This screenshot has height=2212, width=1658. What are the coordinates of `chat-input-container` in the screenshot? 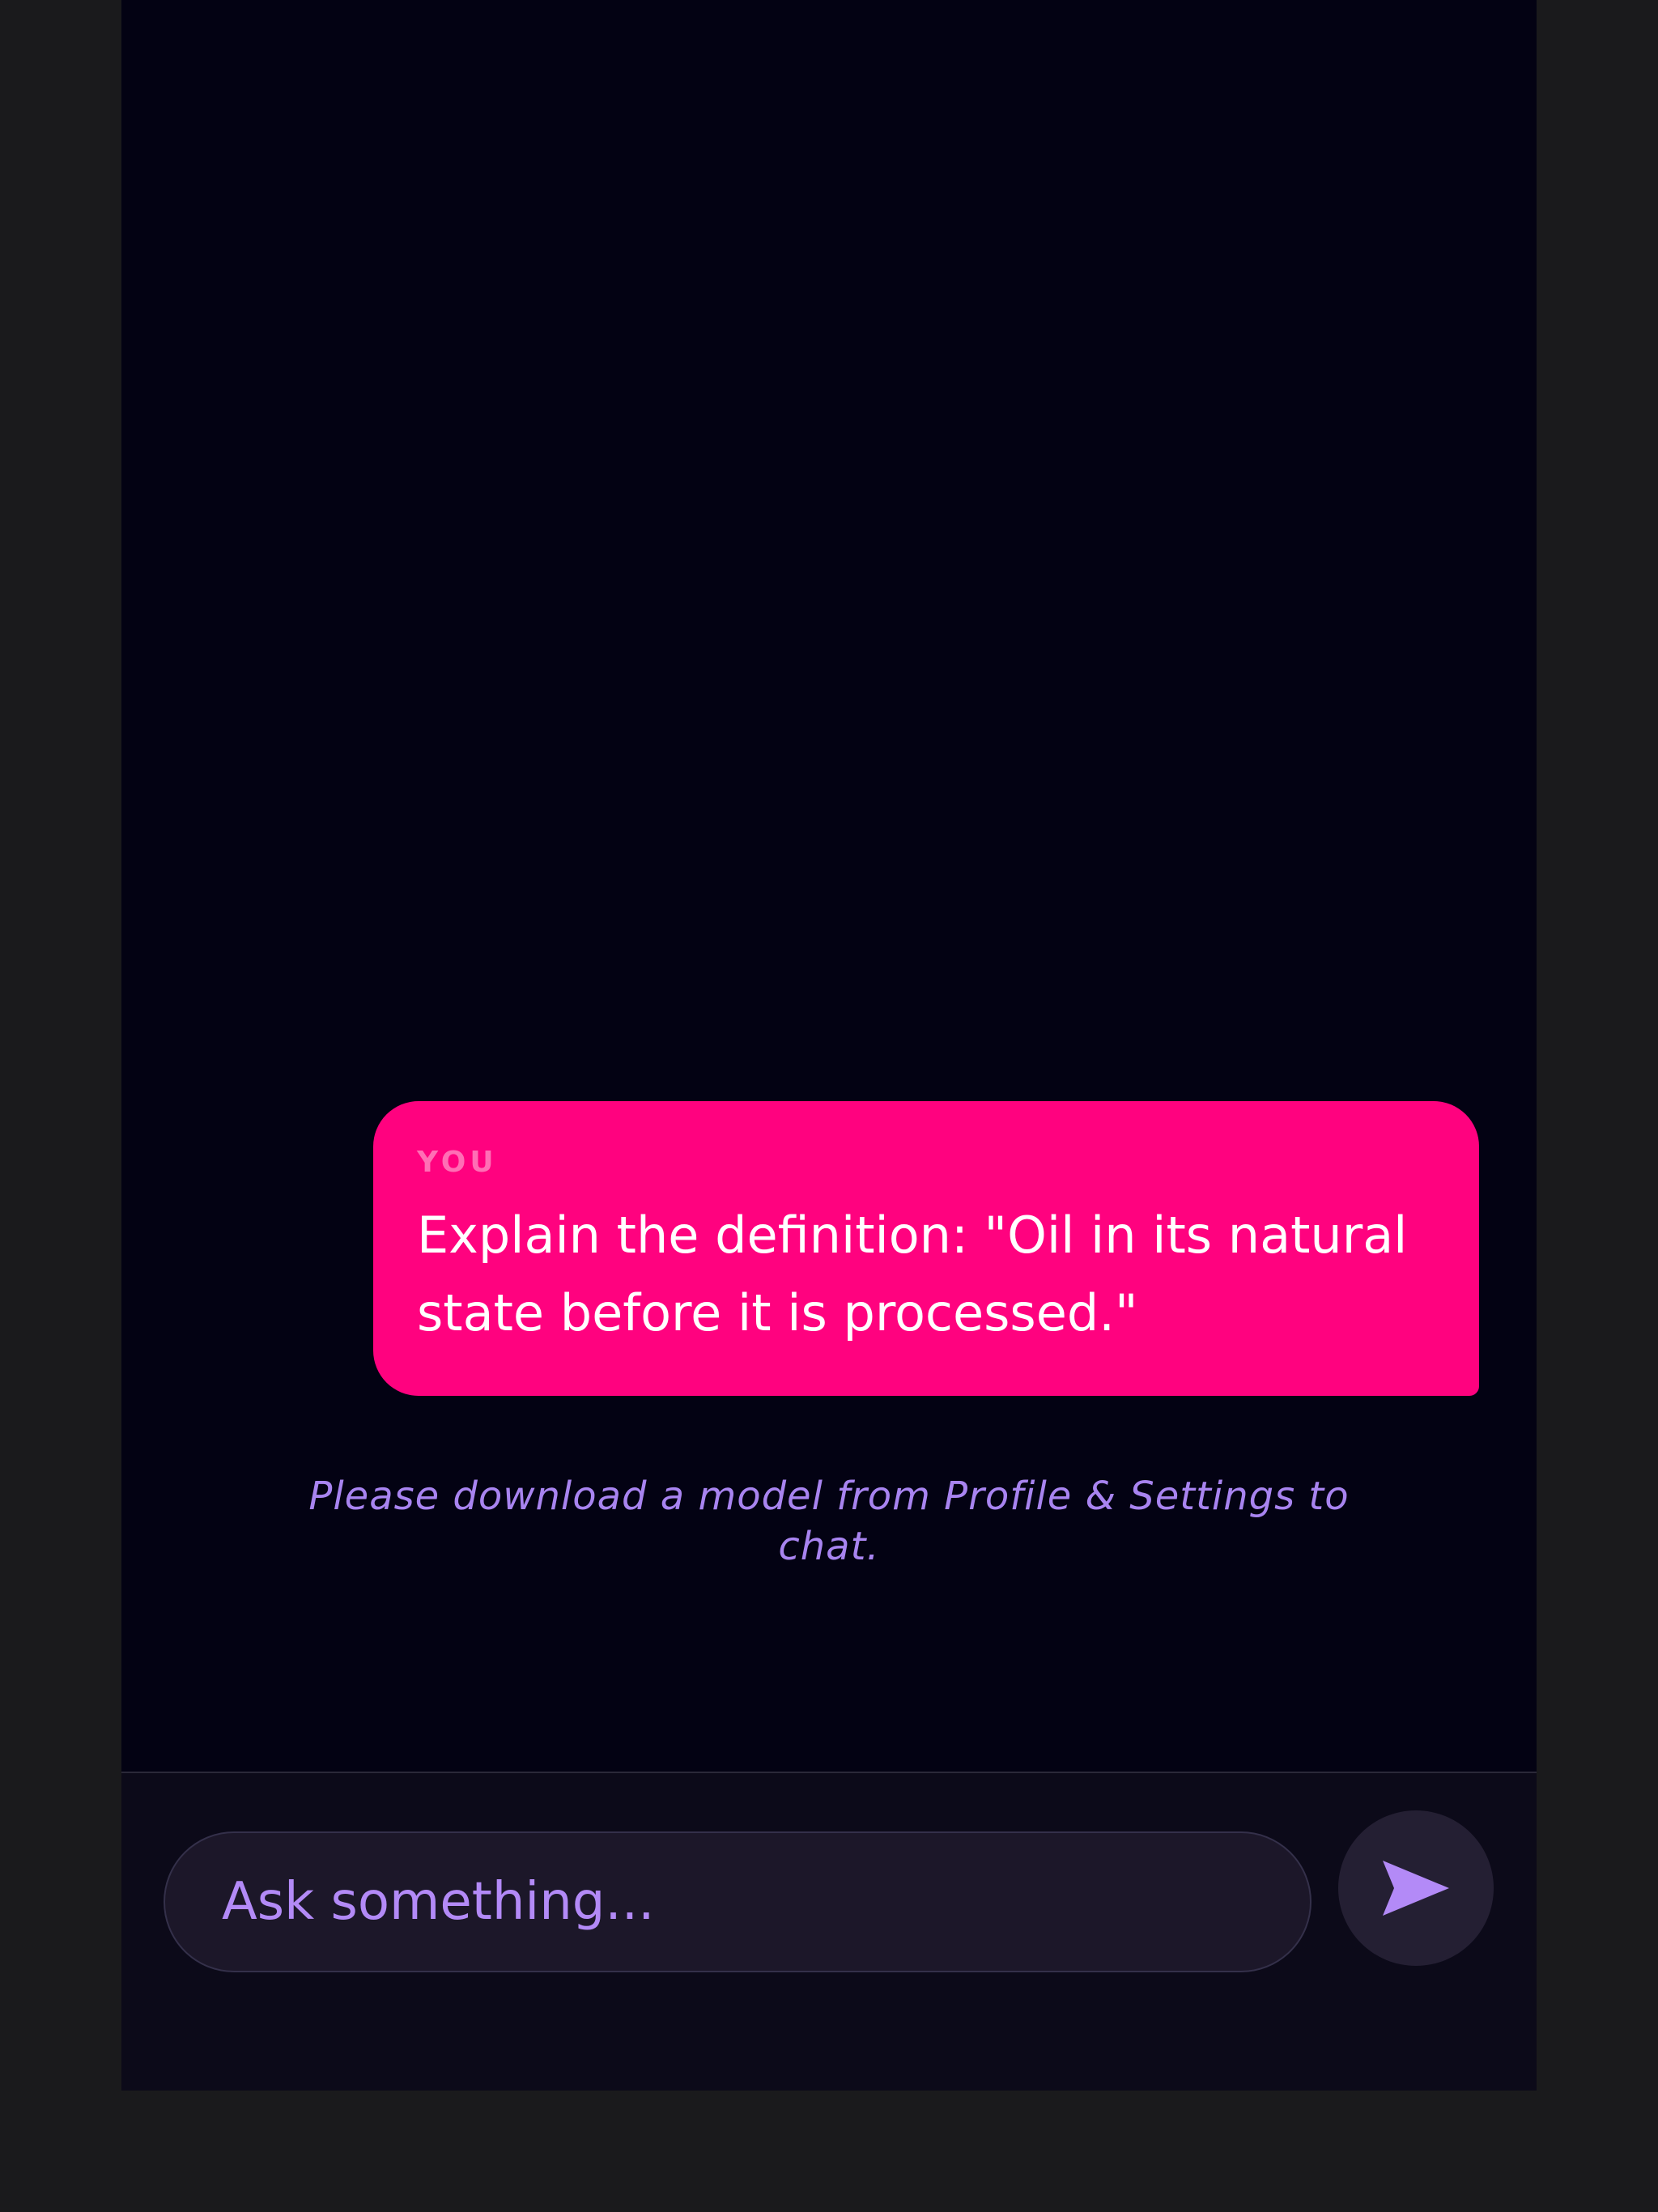 It's located at (738, 1901).